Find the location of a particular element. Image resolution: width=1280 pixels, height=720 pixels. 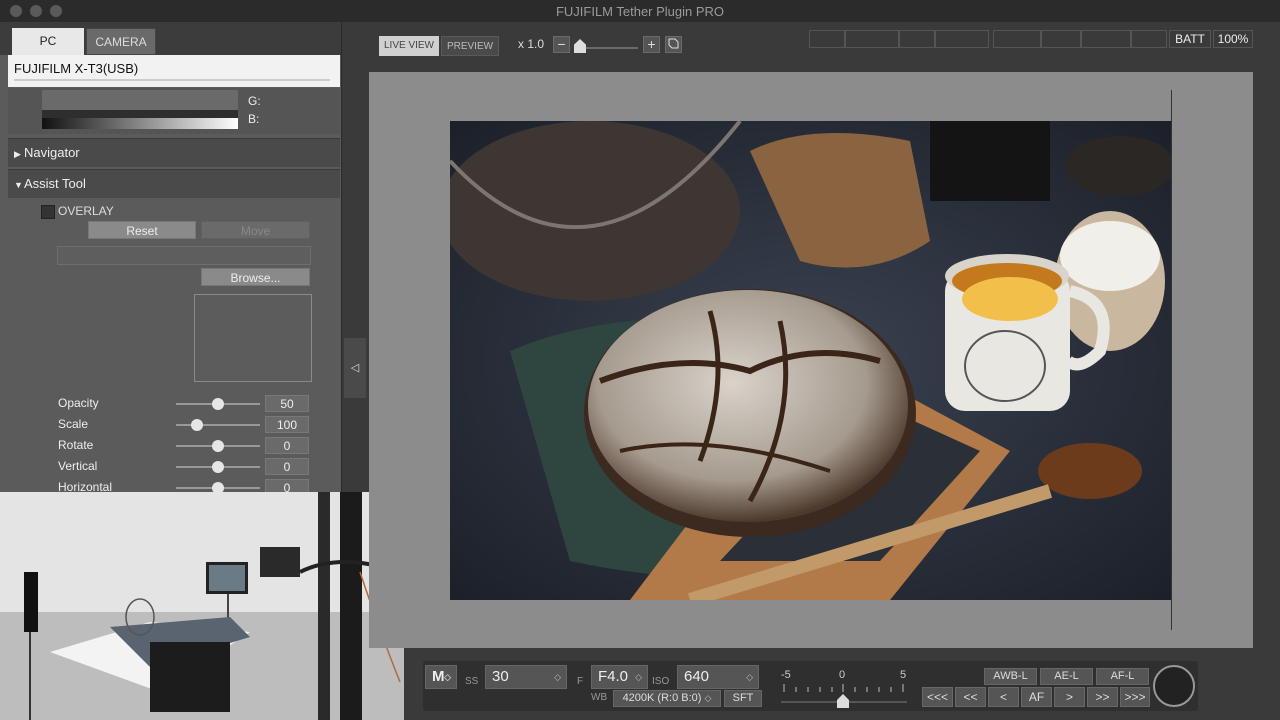

rotate-slider-knob is located at coordinates (218, 446).